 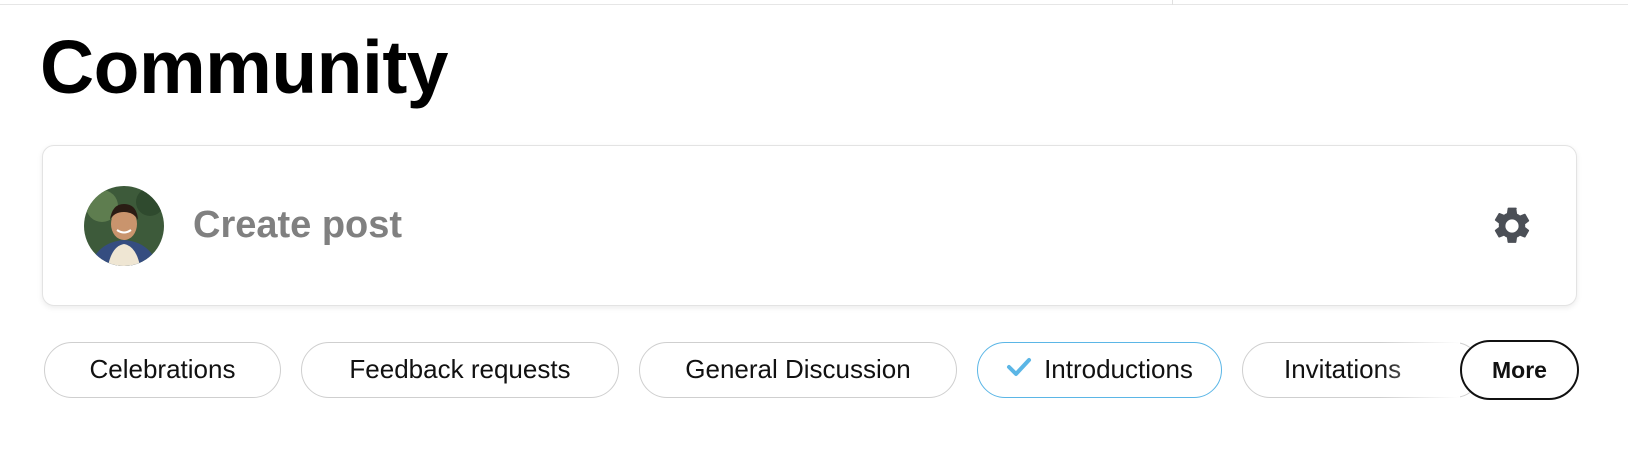 I want to click on chip-introductions: Introductions, so click(x=1099, y=370).